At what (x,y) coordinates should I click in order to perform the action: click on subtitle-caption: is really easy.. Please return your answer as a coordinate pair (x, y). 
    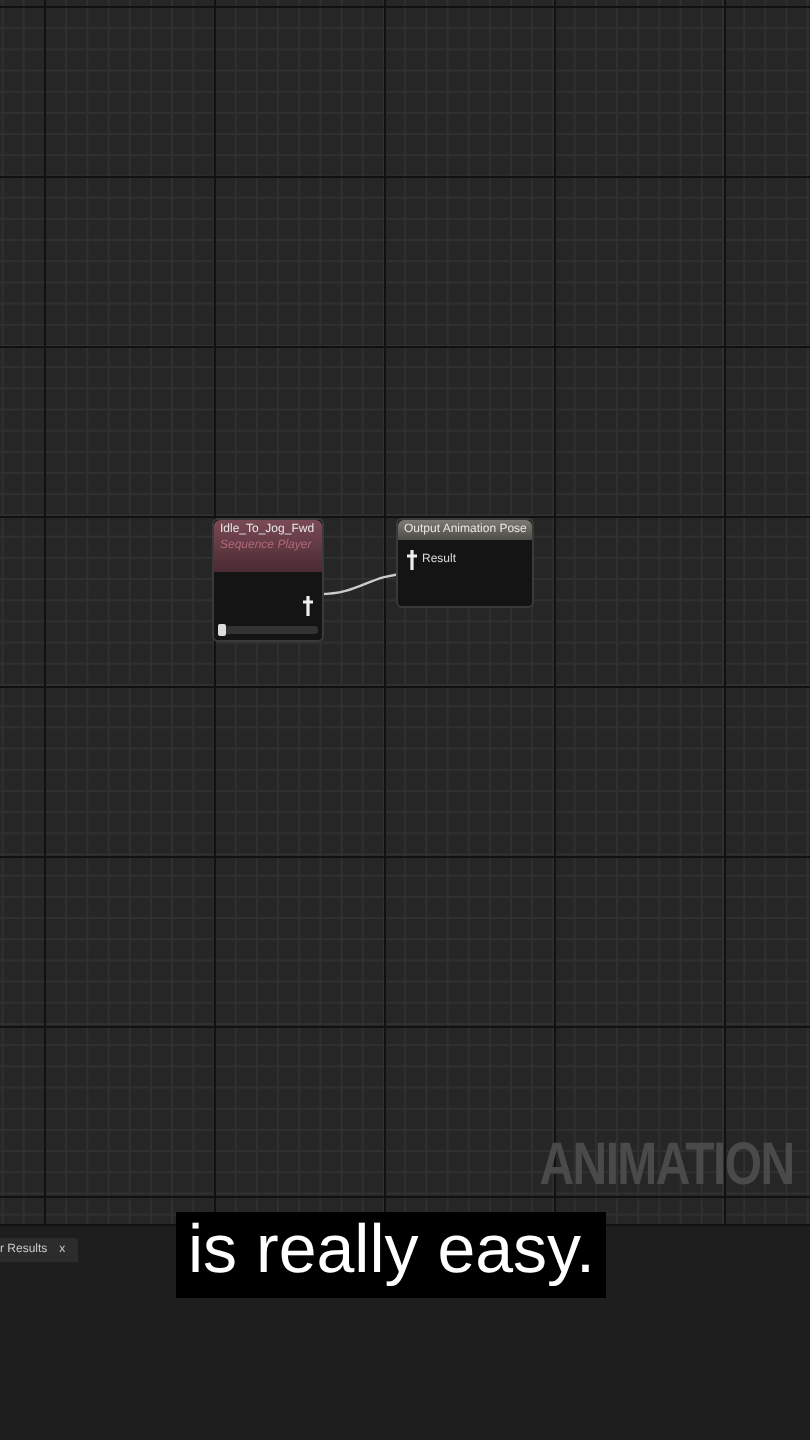
    Looking at the image, I should click on (391, 1255).